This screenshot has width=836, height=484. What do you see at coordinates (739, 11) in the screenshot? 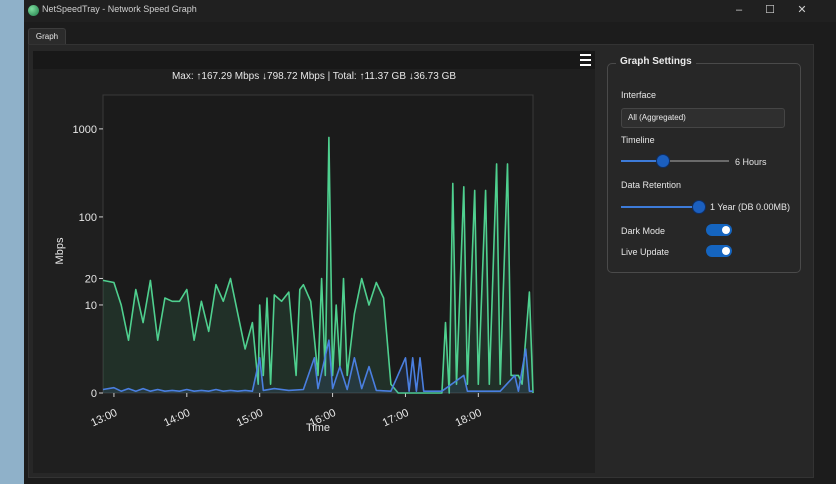
I see `minimize-button: –` at bounding box center [739, 11].